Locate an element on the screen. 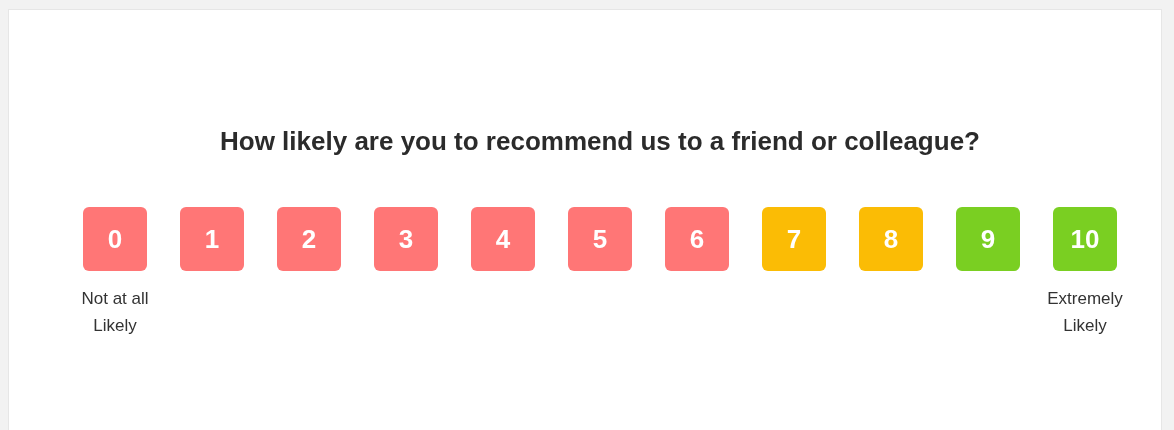 The width and height of the screenshot is (1174, 430). score-button: 2 is located at coordinates (309, 239).